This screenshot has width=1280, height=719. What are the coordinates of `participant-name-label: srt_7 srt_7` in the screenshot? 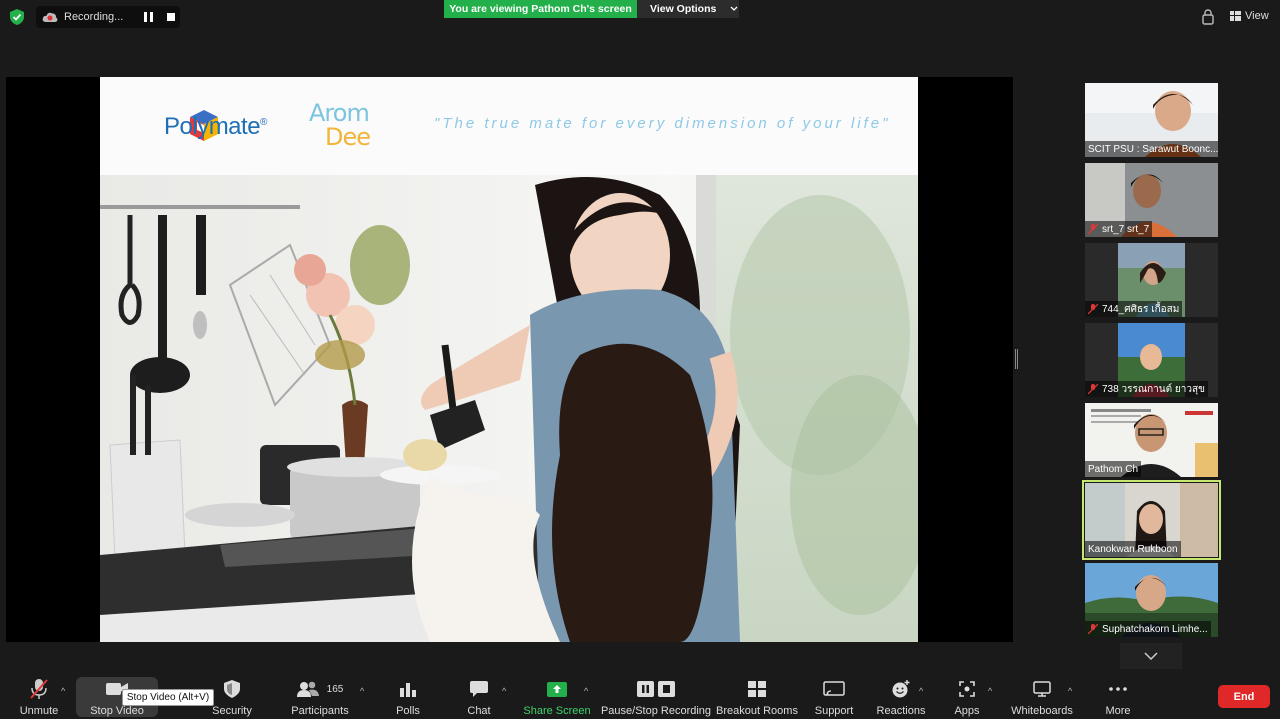 It's located at (1119, 229).